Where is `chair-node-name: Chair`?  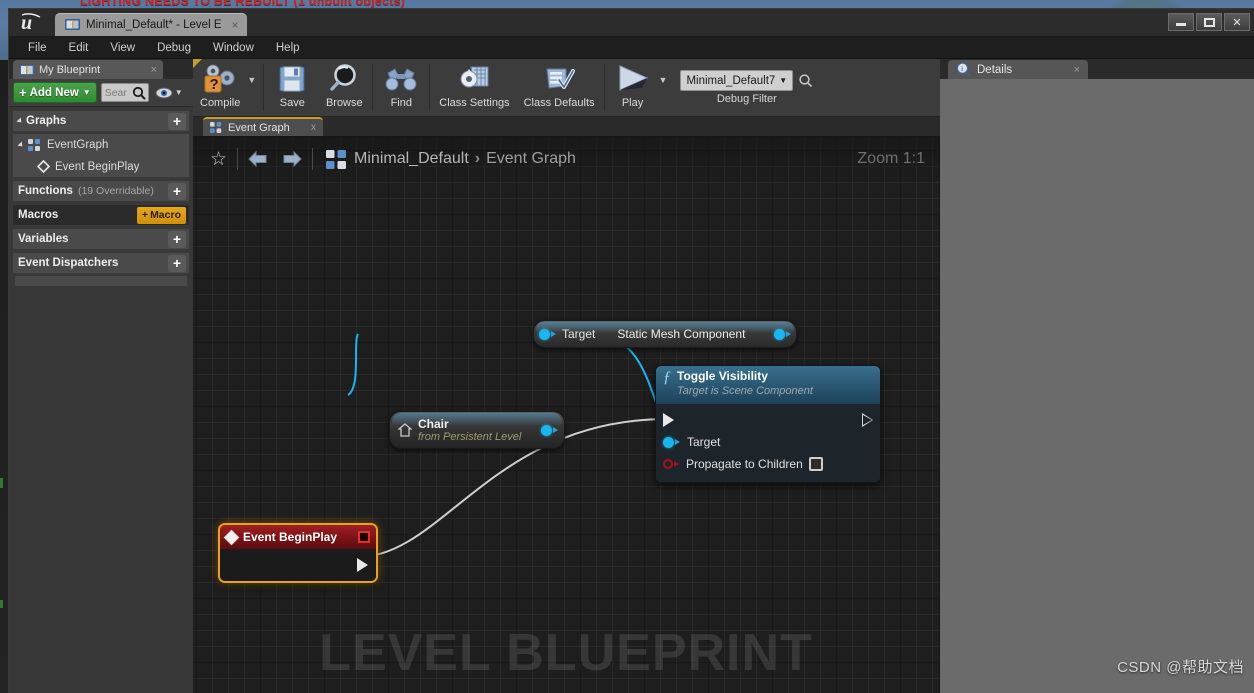
chair-node-name: Chair is located at coordinates (433, 423).